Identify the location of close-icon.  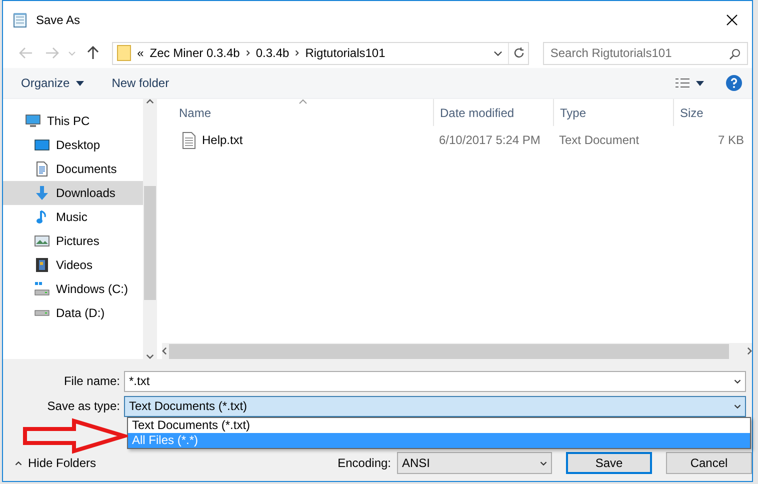
(732, 20).